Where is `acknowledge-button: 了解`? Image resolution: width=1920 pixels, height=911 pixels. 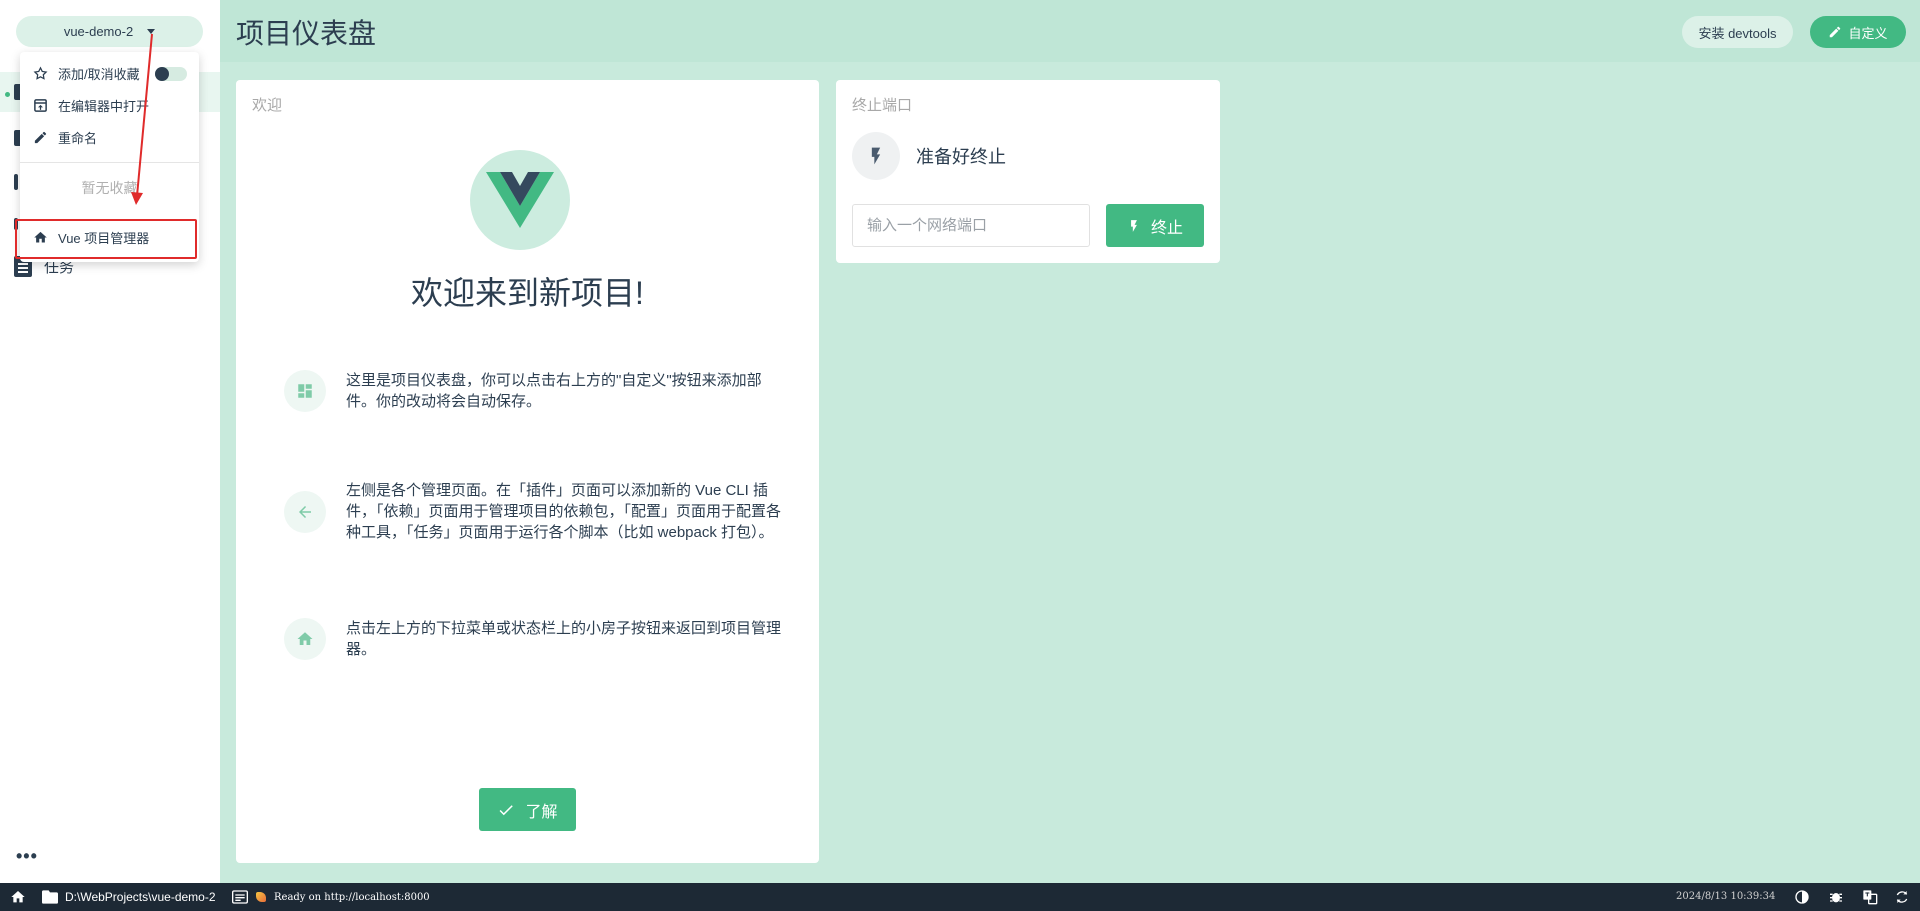 acknowledge-button: 了解 is located at coordinates (527, 809).